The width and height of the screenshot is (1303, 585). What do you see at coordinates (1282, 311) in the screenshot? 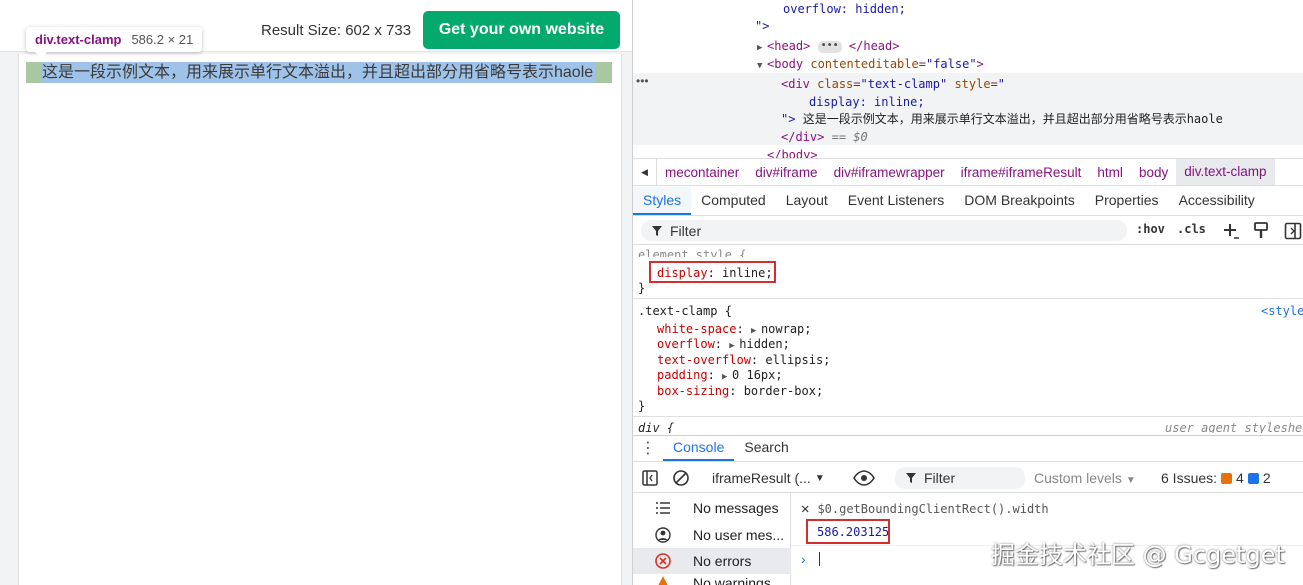
I see `text-clamp-source-link: <style` at bounding box center [1282, 311].